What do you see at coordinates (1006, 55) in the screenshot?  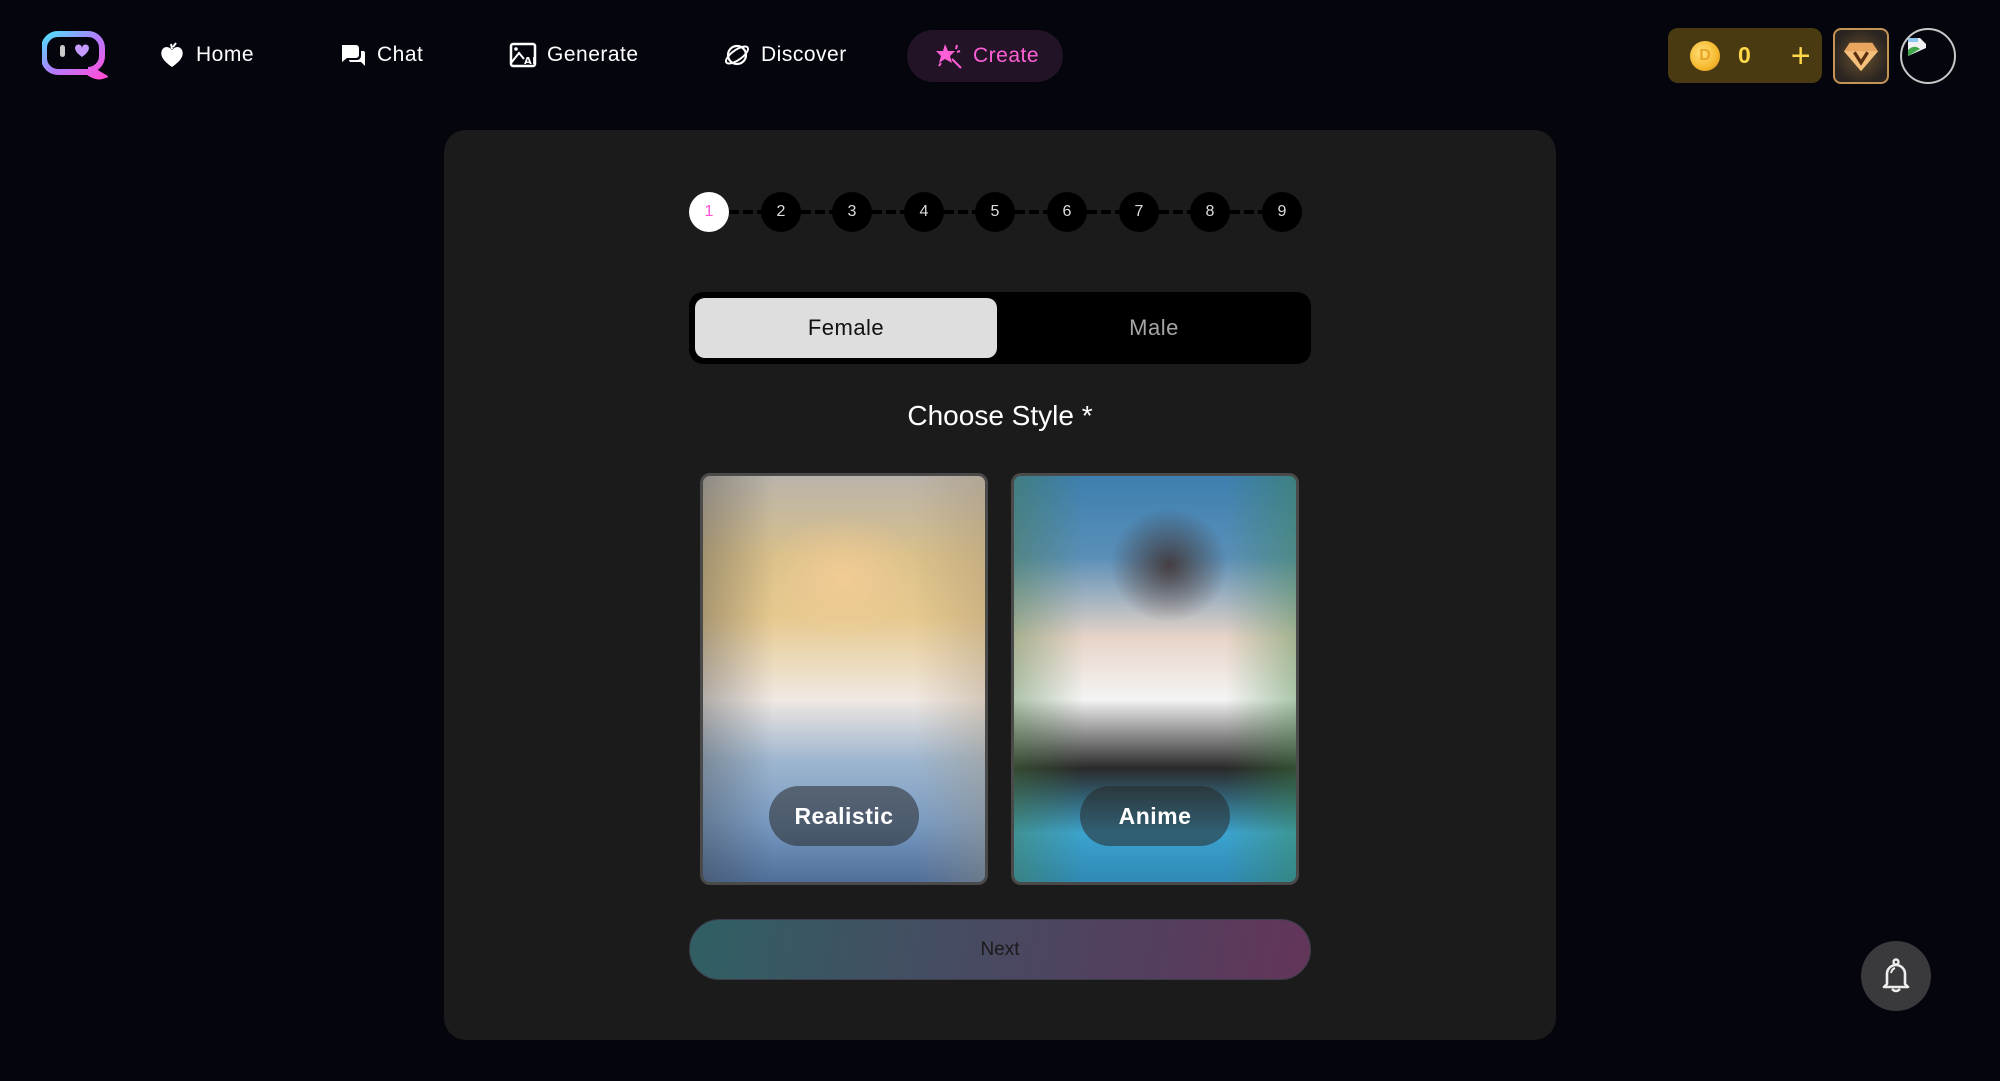 I see `nav-create-label: Create` at bounding box center [1006, 55].